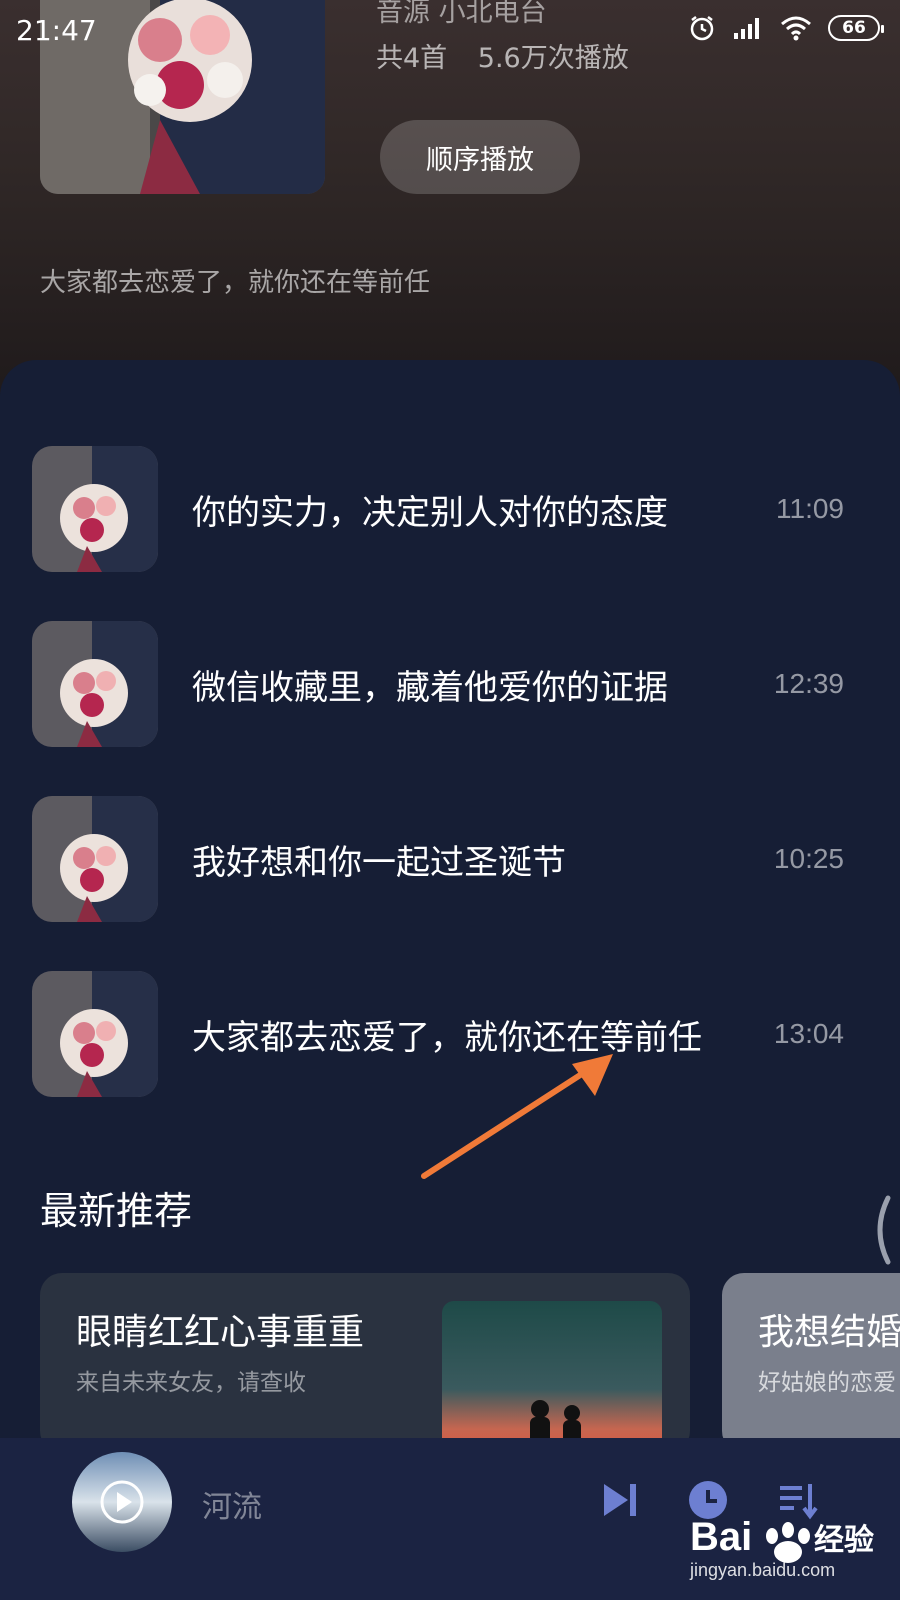 Image resolution: width=900 pixels, height=1600 pixels. Describe the element at coordinates (122, 1502) in the screenshot. I see `mini-player-cover` at that location.